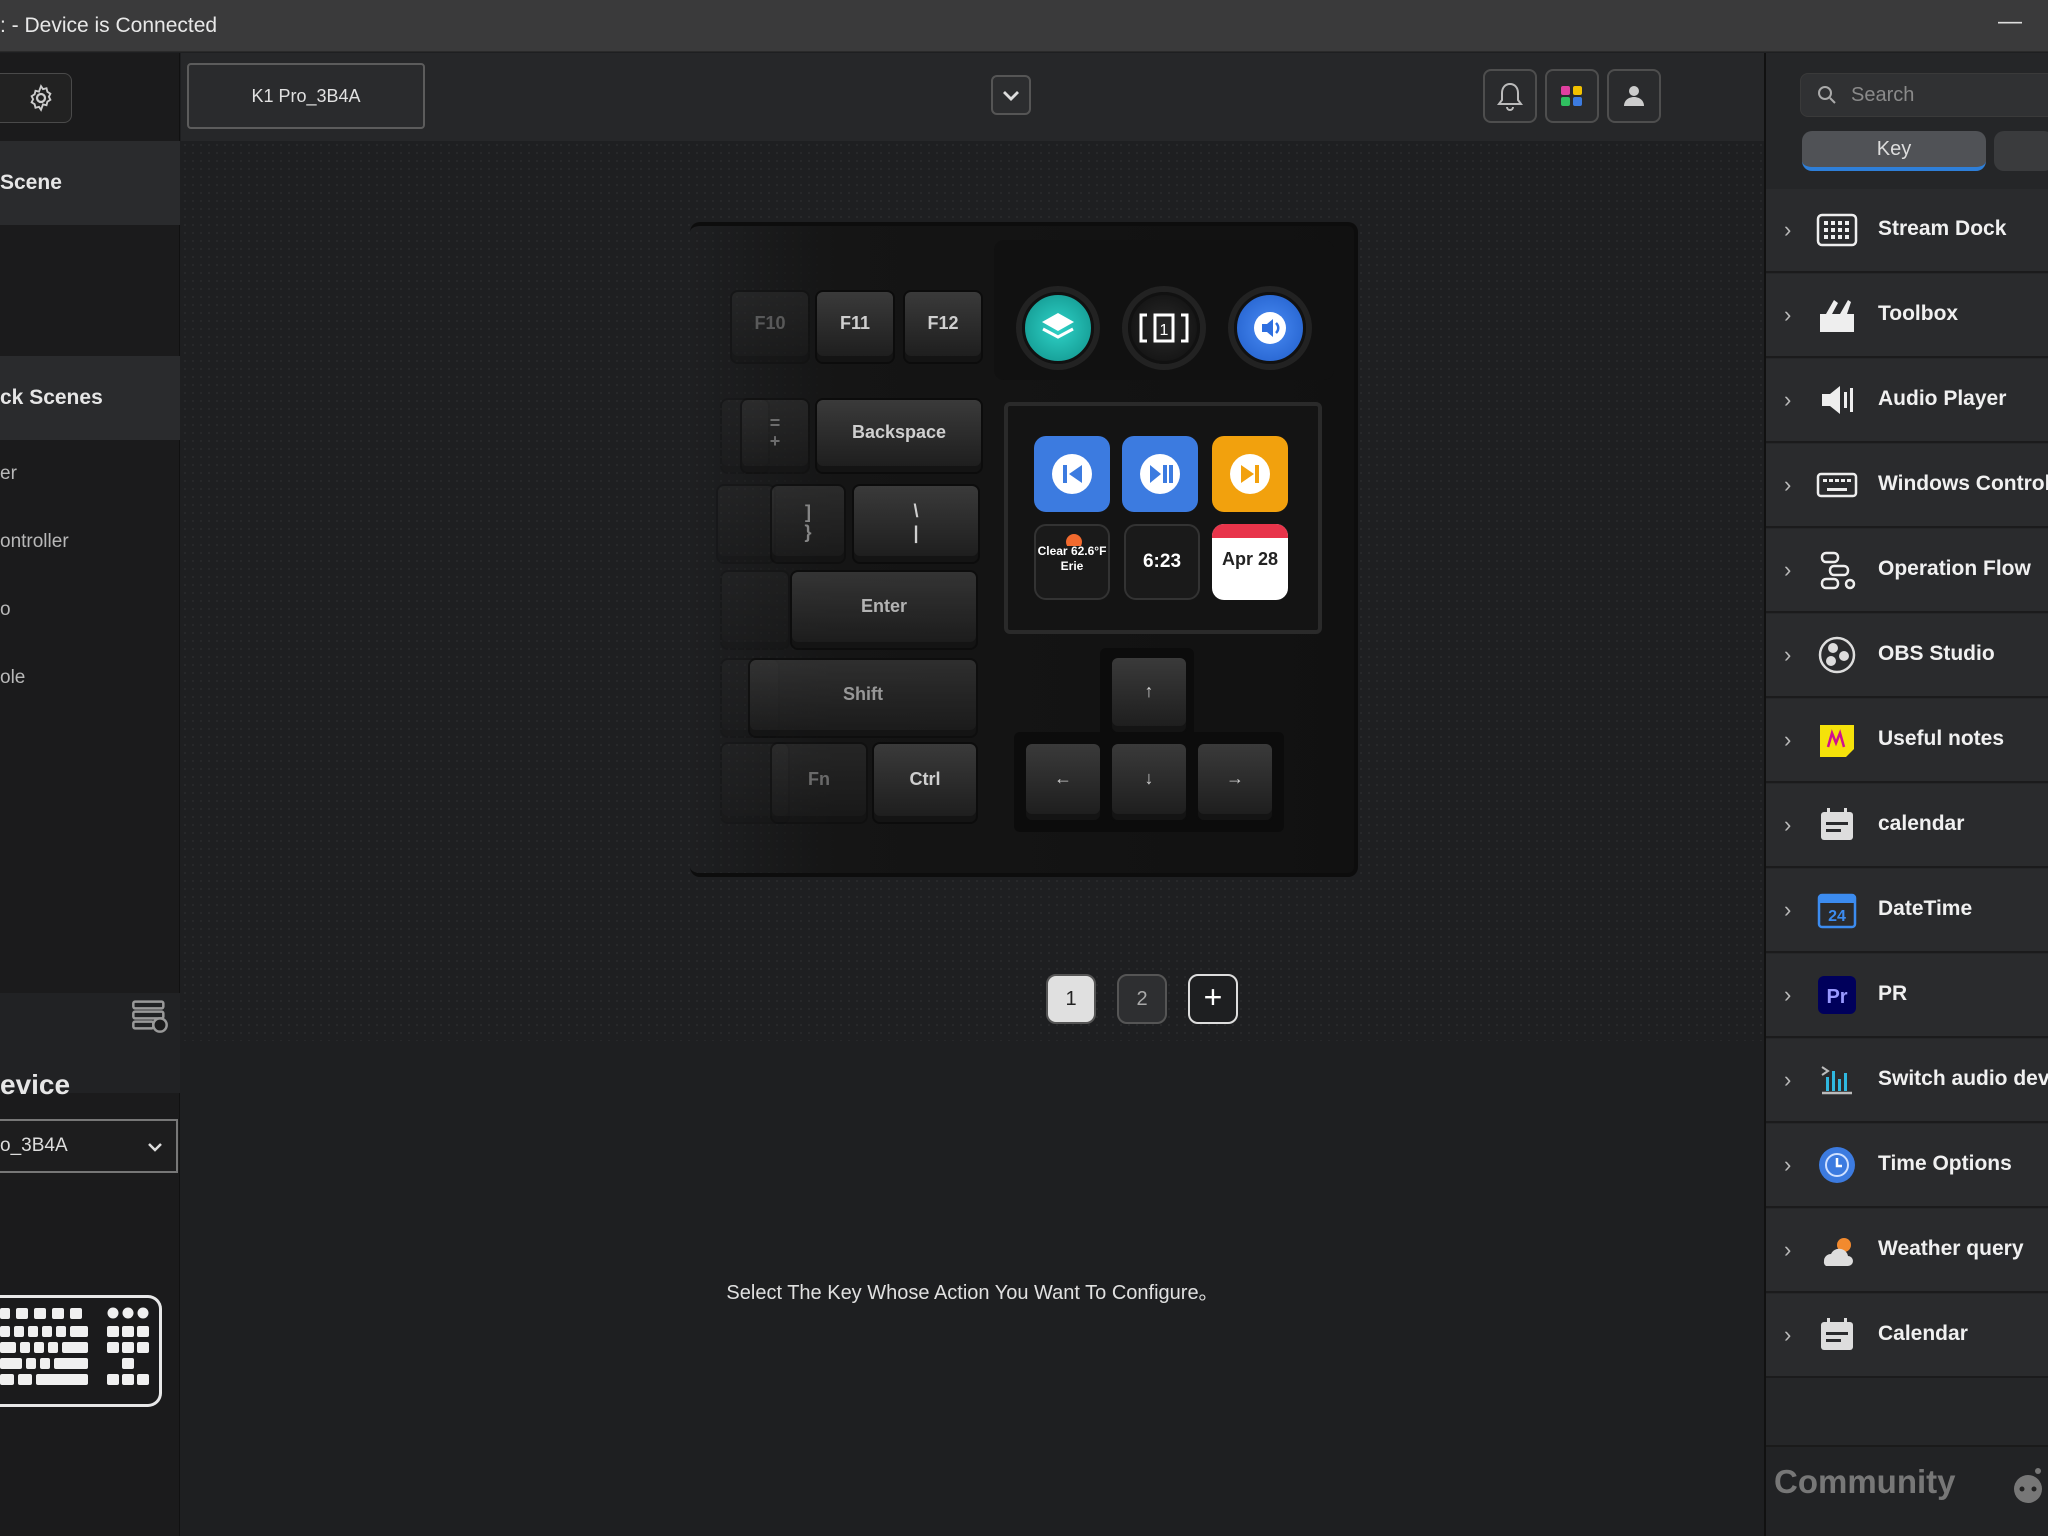 The image size is (2048, 1536). Describe the element at coordinates (1921, 823) in the screenshot. I see `plugin-label: calendar` at that location.